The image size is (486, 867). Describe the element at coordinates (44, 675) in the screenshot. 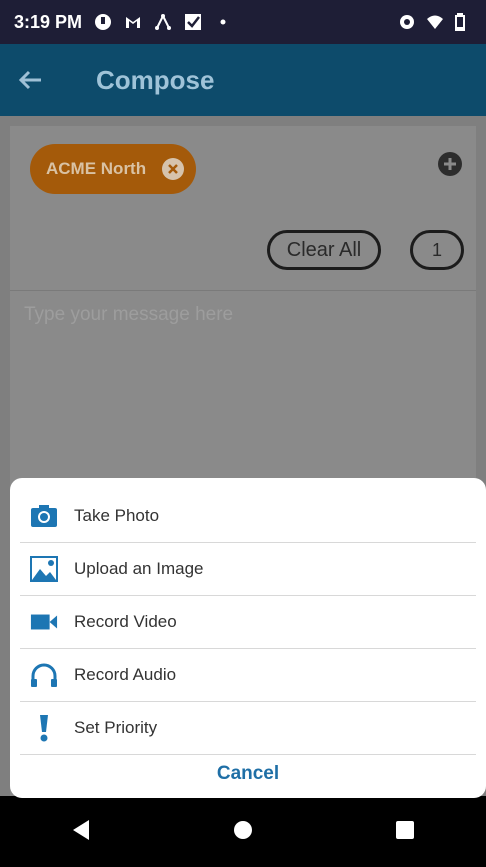

I see `headphones-icon` at that location.